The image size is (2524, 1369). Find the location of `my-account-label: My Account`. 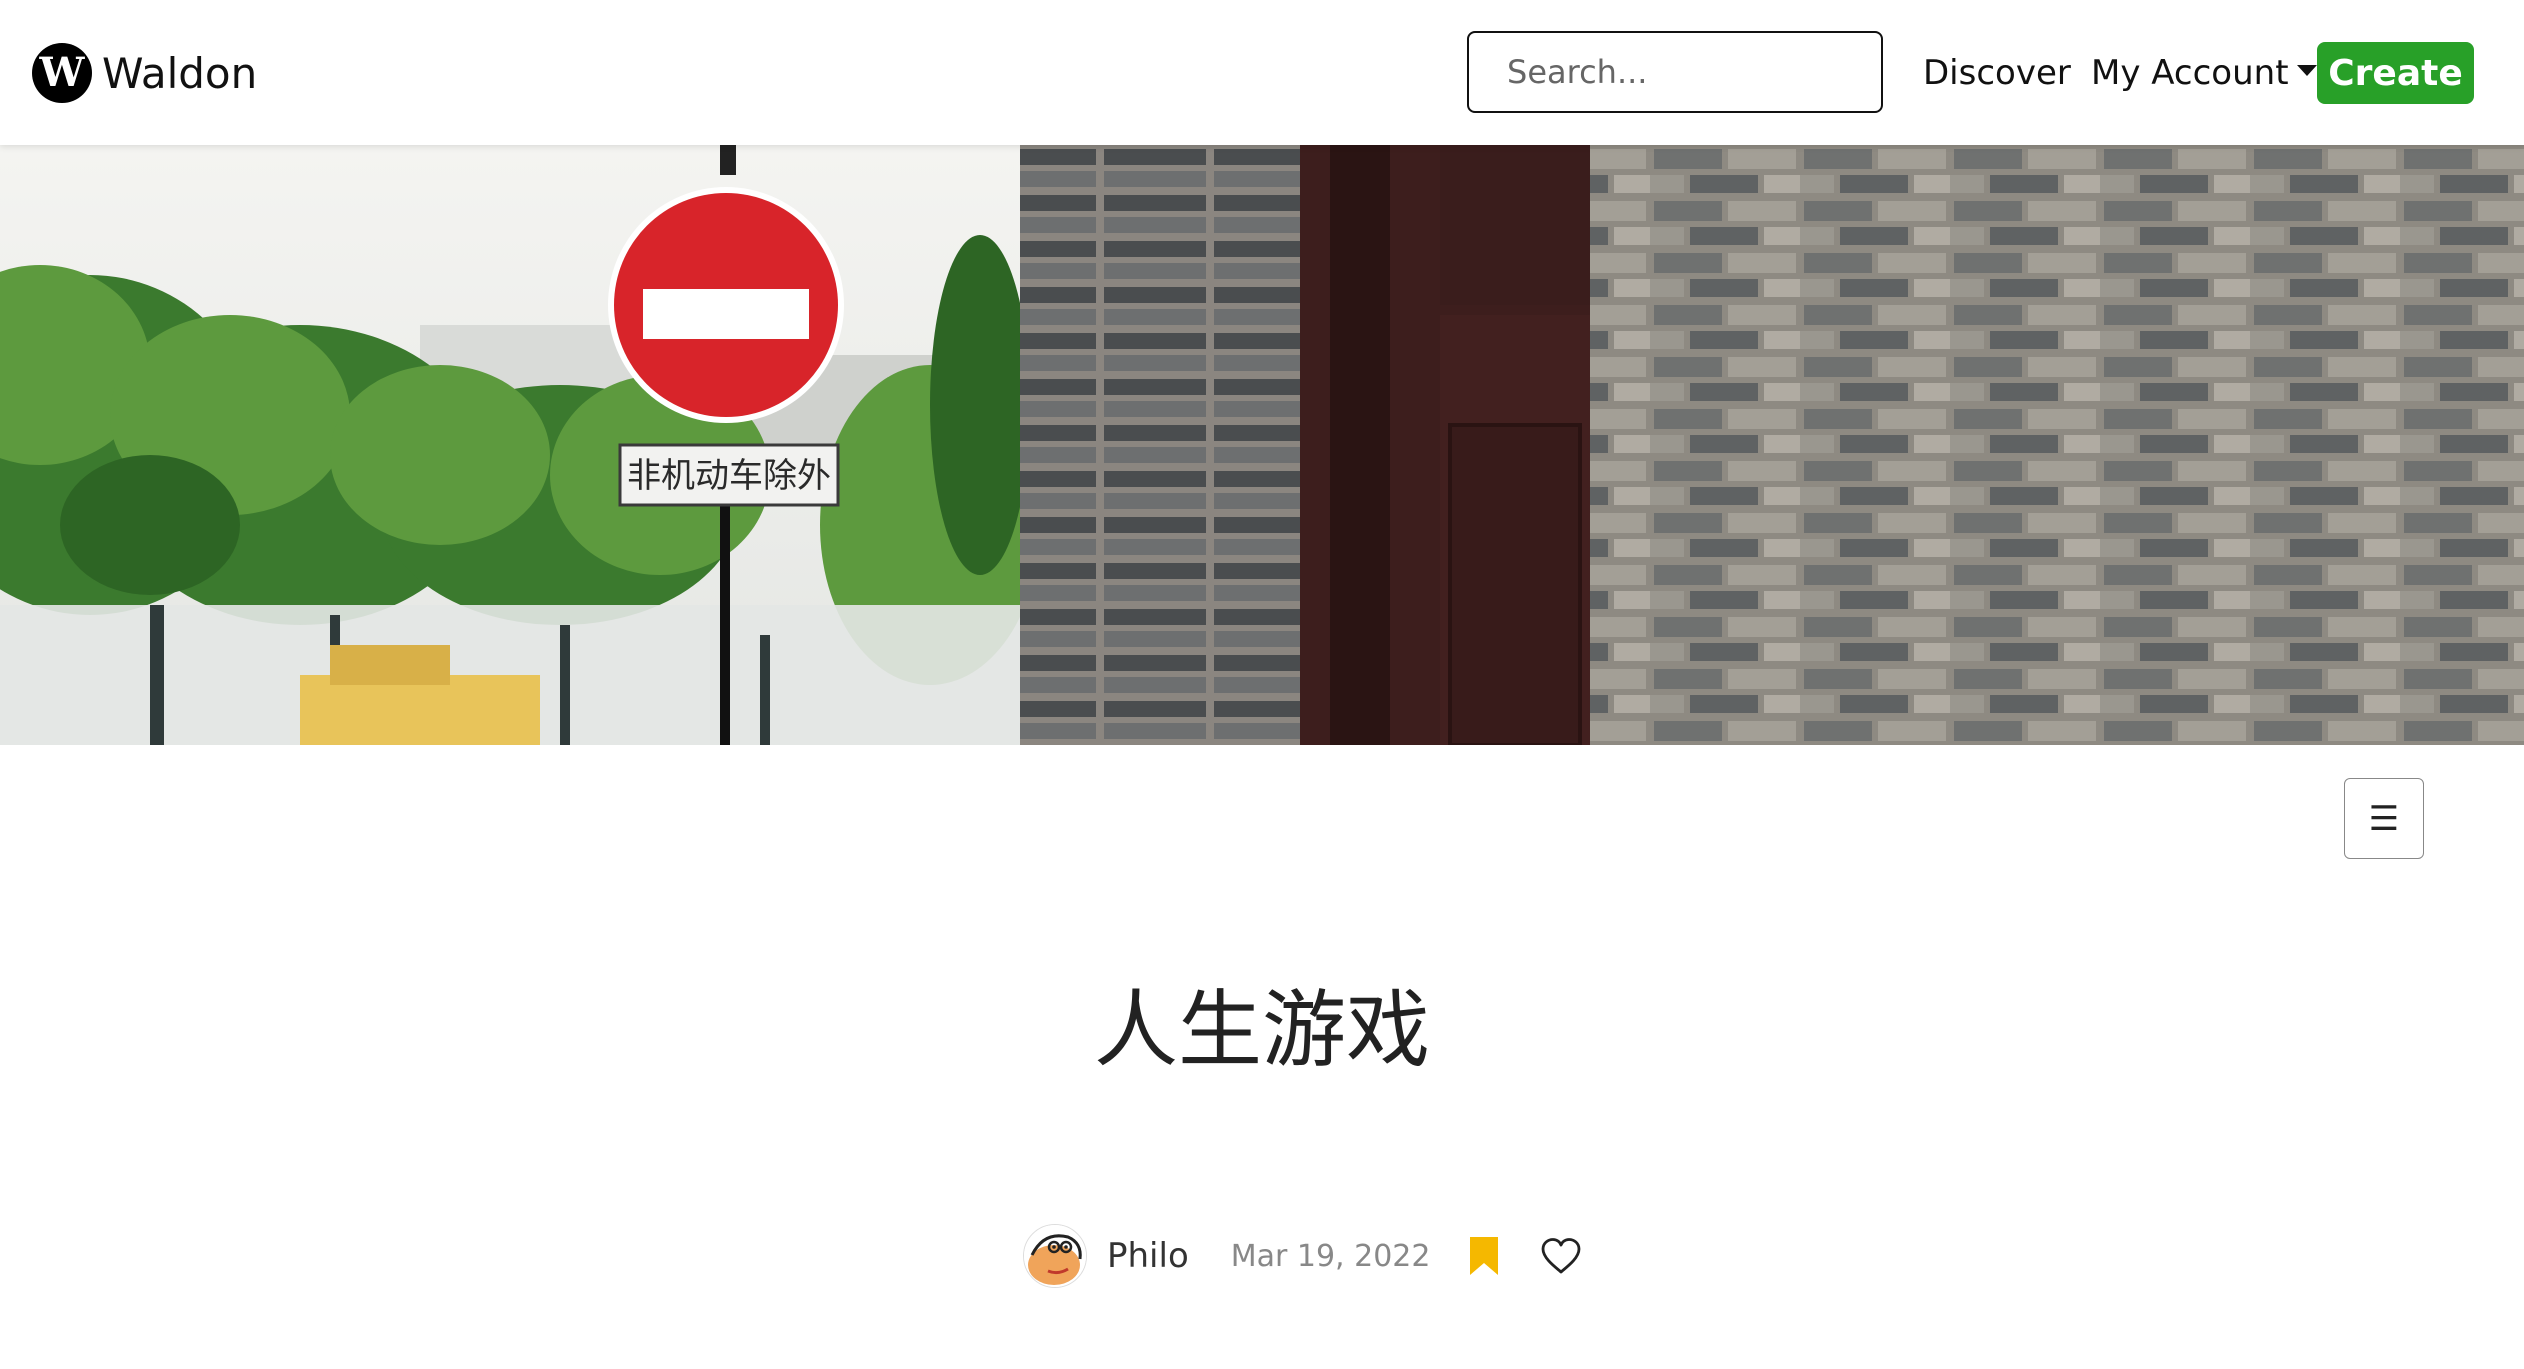

my-account-label: My Account is located at coordinates (2190, 73).